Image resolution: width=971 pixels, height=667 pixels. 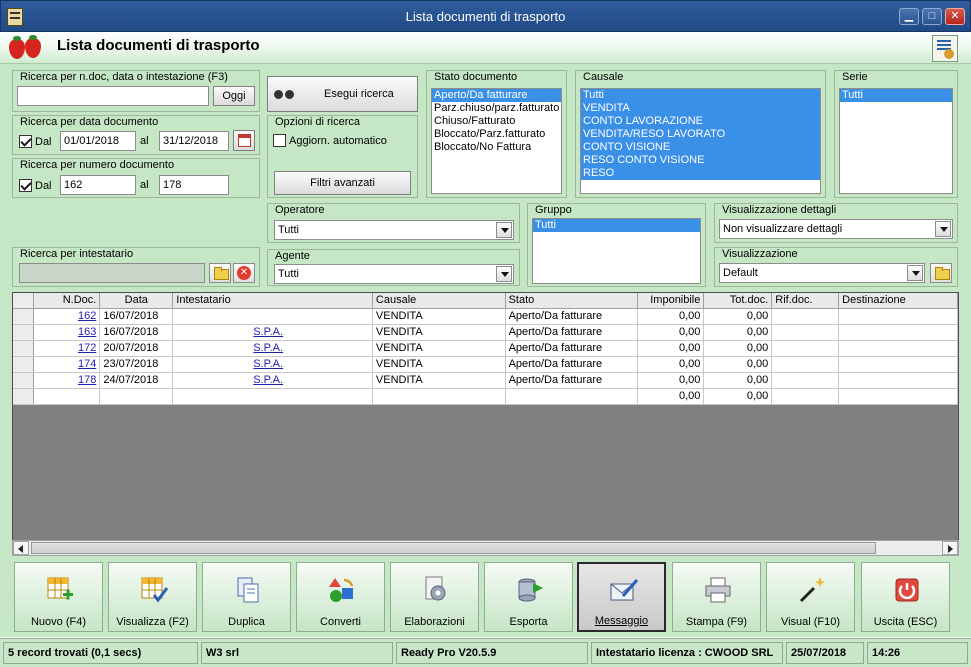 I want to click on gruppo-list: Tutti, so click(x=616, y=251).